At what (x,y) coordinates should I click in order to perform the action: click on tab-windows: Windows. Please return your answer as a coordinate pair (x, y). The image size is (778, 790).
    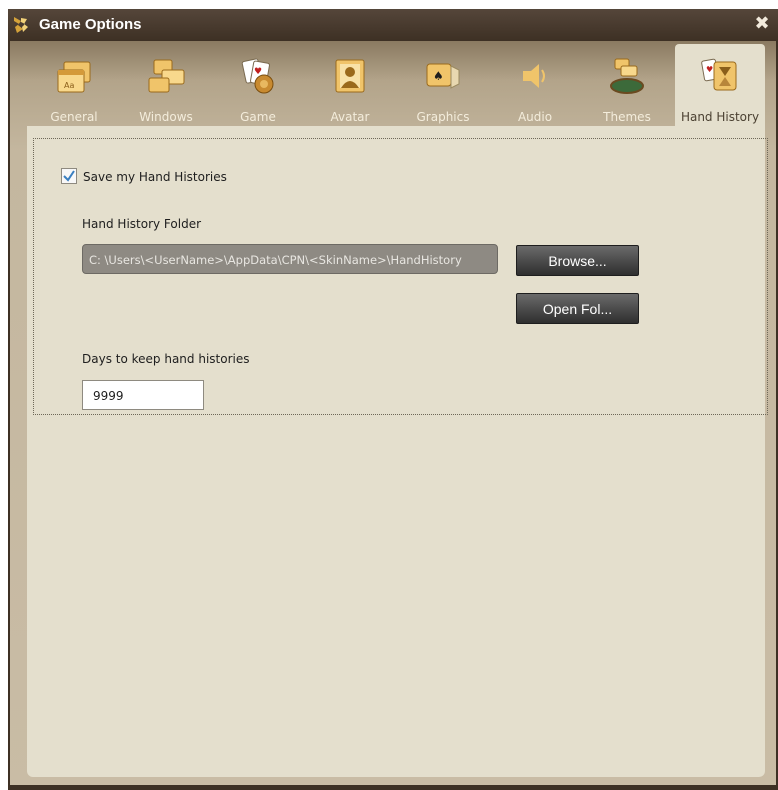
    Looking at the image, I should click on (166, 85).